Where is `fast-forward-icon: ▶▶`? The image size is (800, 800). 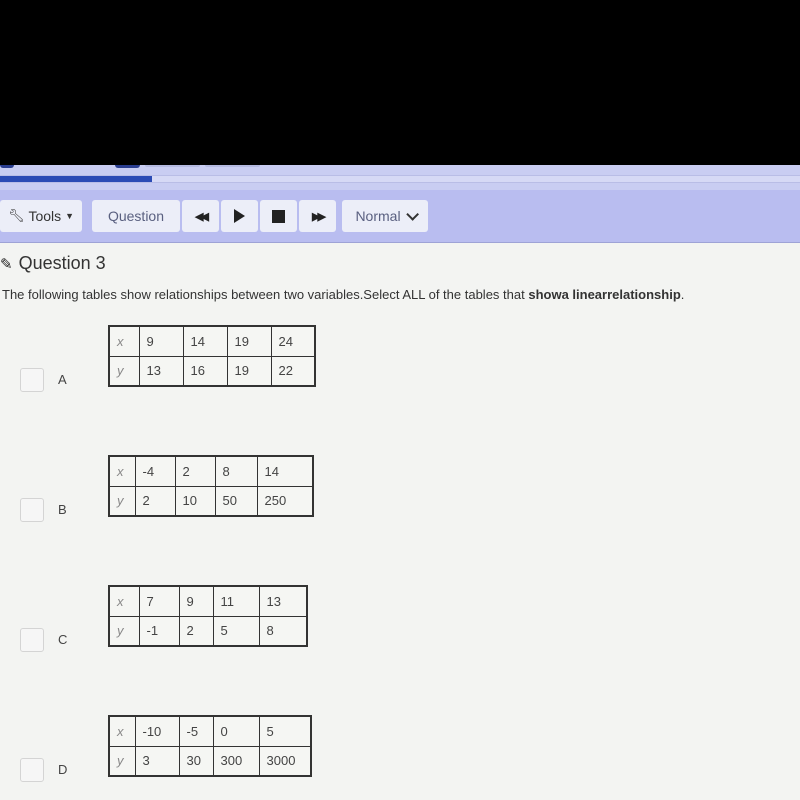
fast-forward-icon: ▶▶ is located at coordinates (319, 216).